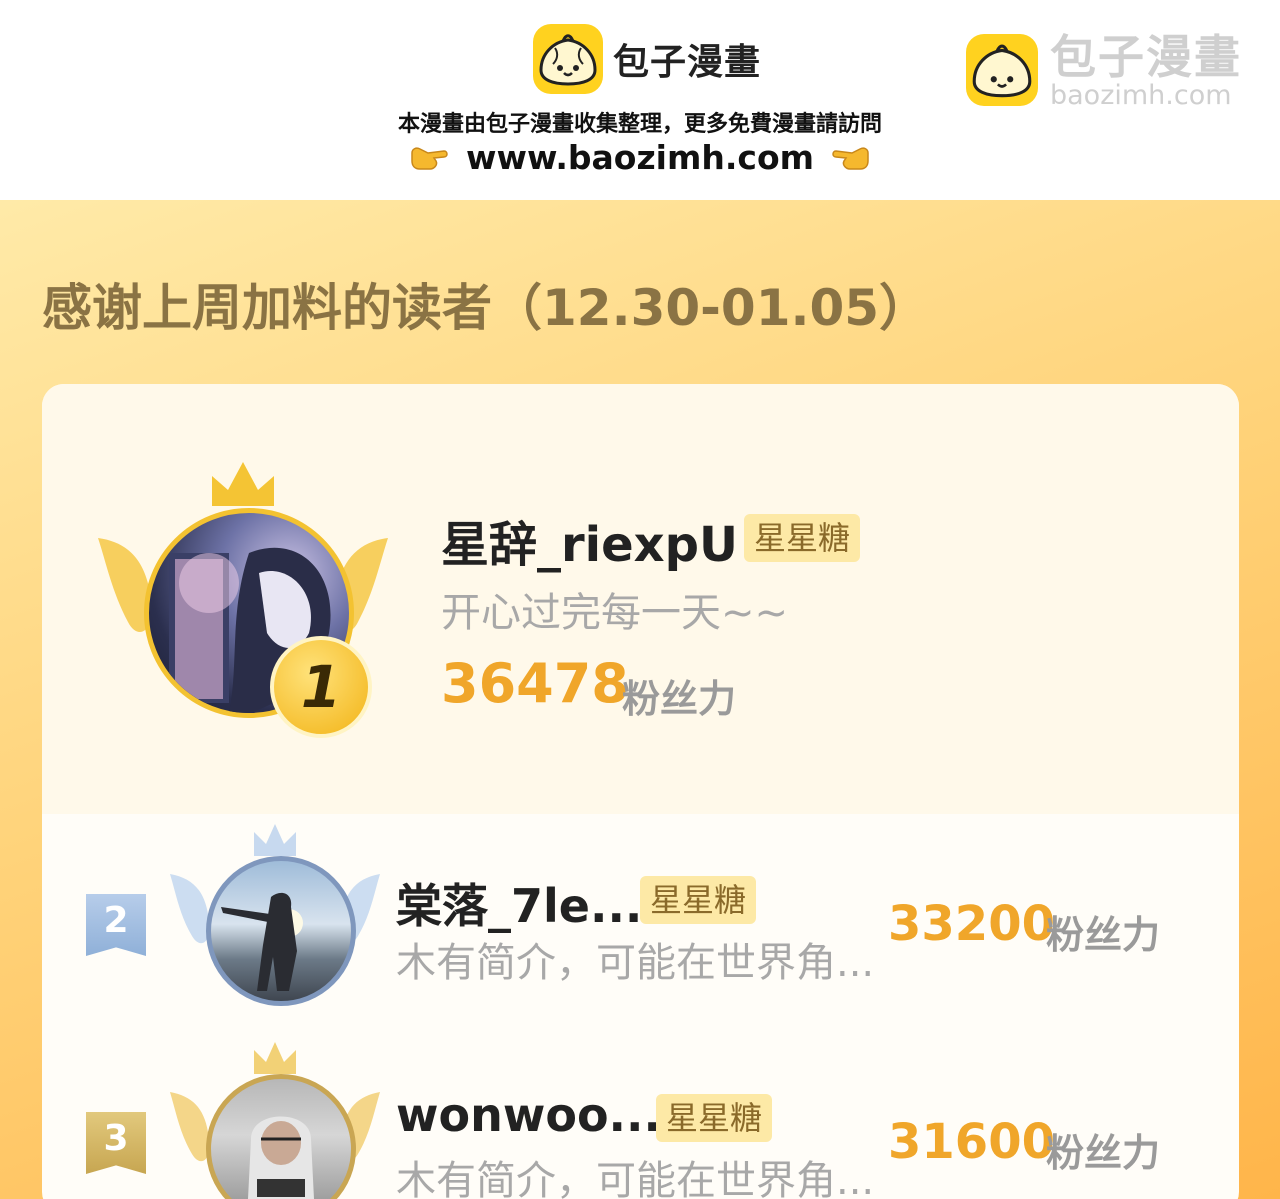 This screenshot has width=1280, height=1199. What do you see at coordinates (429, 158) in the screenshot?
I see `pointing-right-icon` at bounding box center [429, 158].